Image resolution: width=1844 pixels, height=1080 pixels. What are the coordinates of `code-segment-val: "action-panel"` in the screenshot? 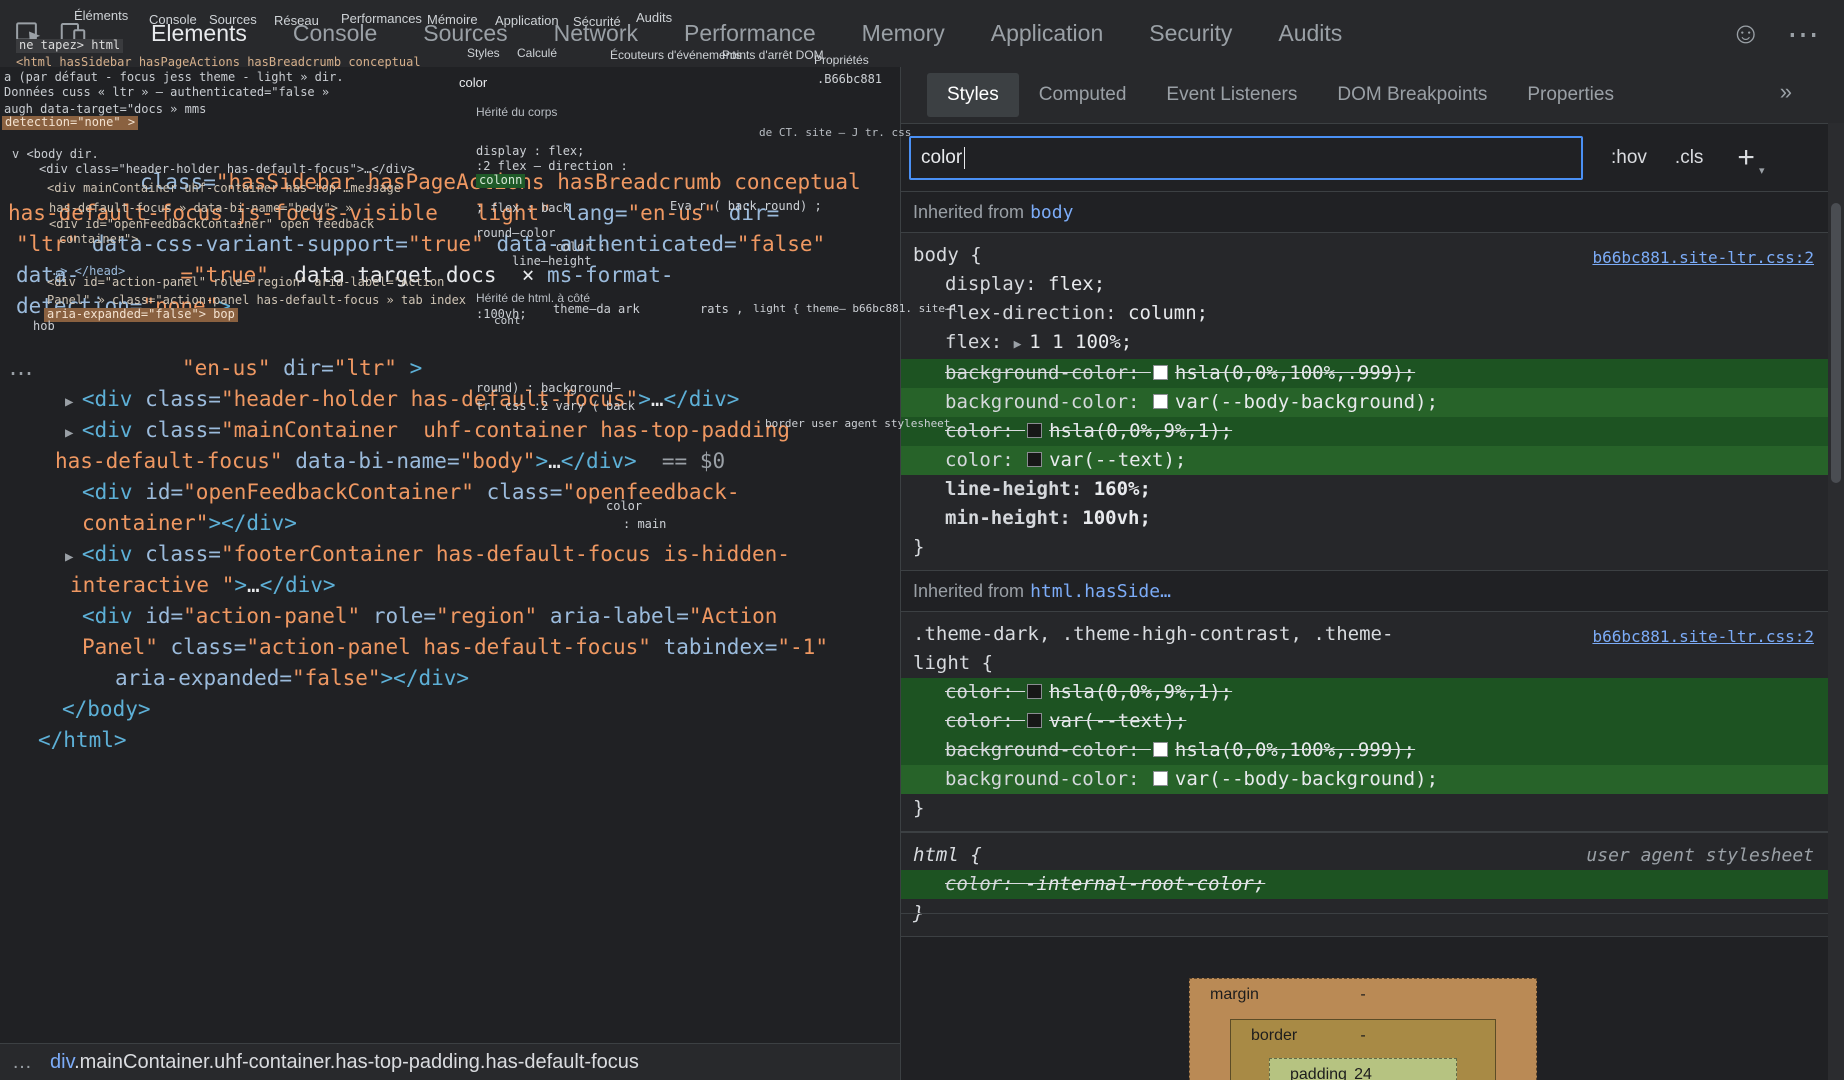 It's located at (272, 616).